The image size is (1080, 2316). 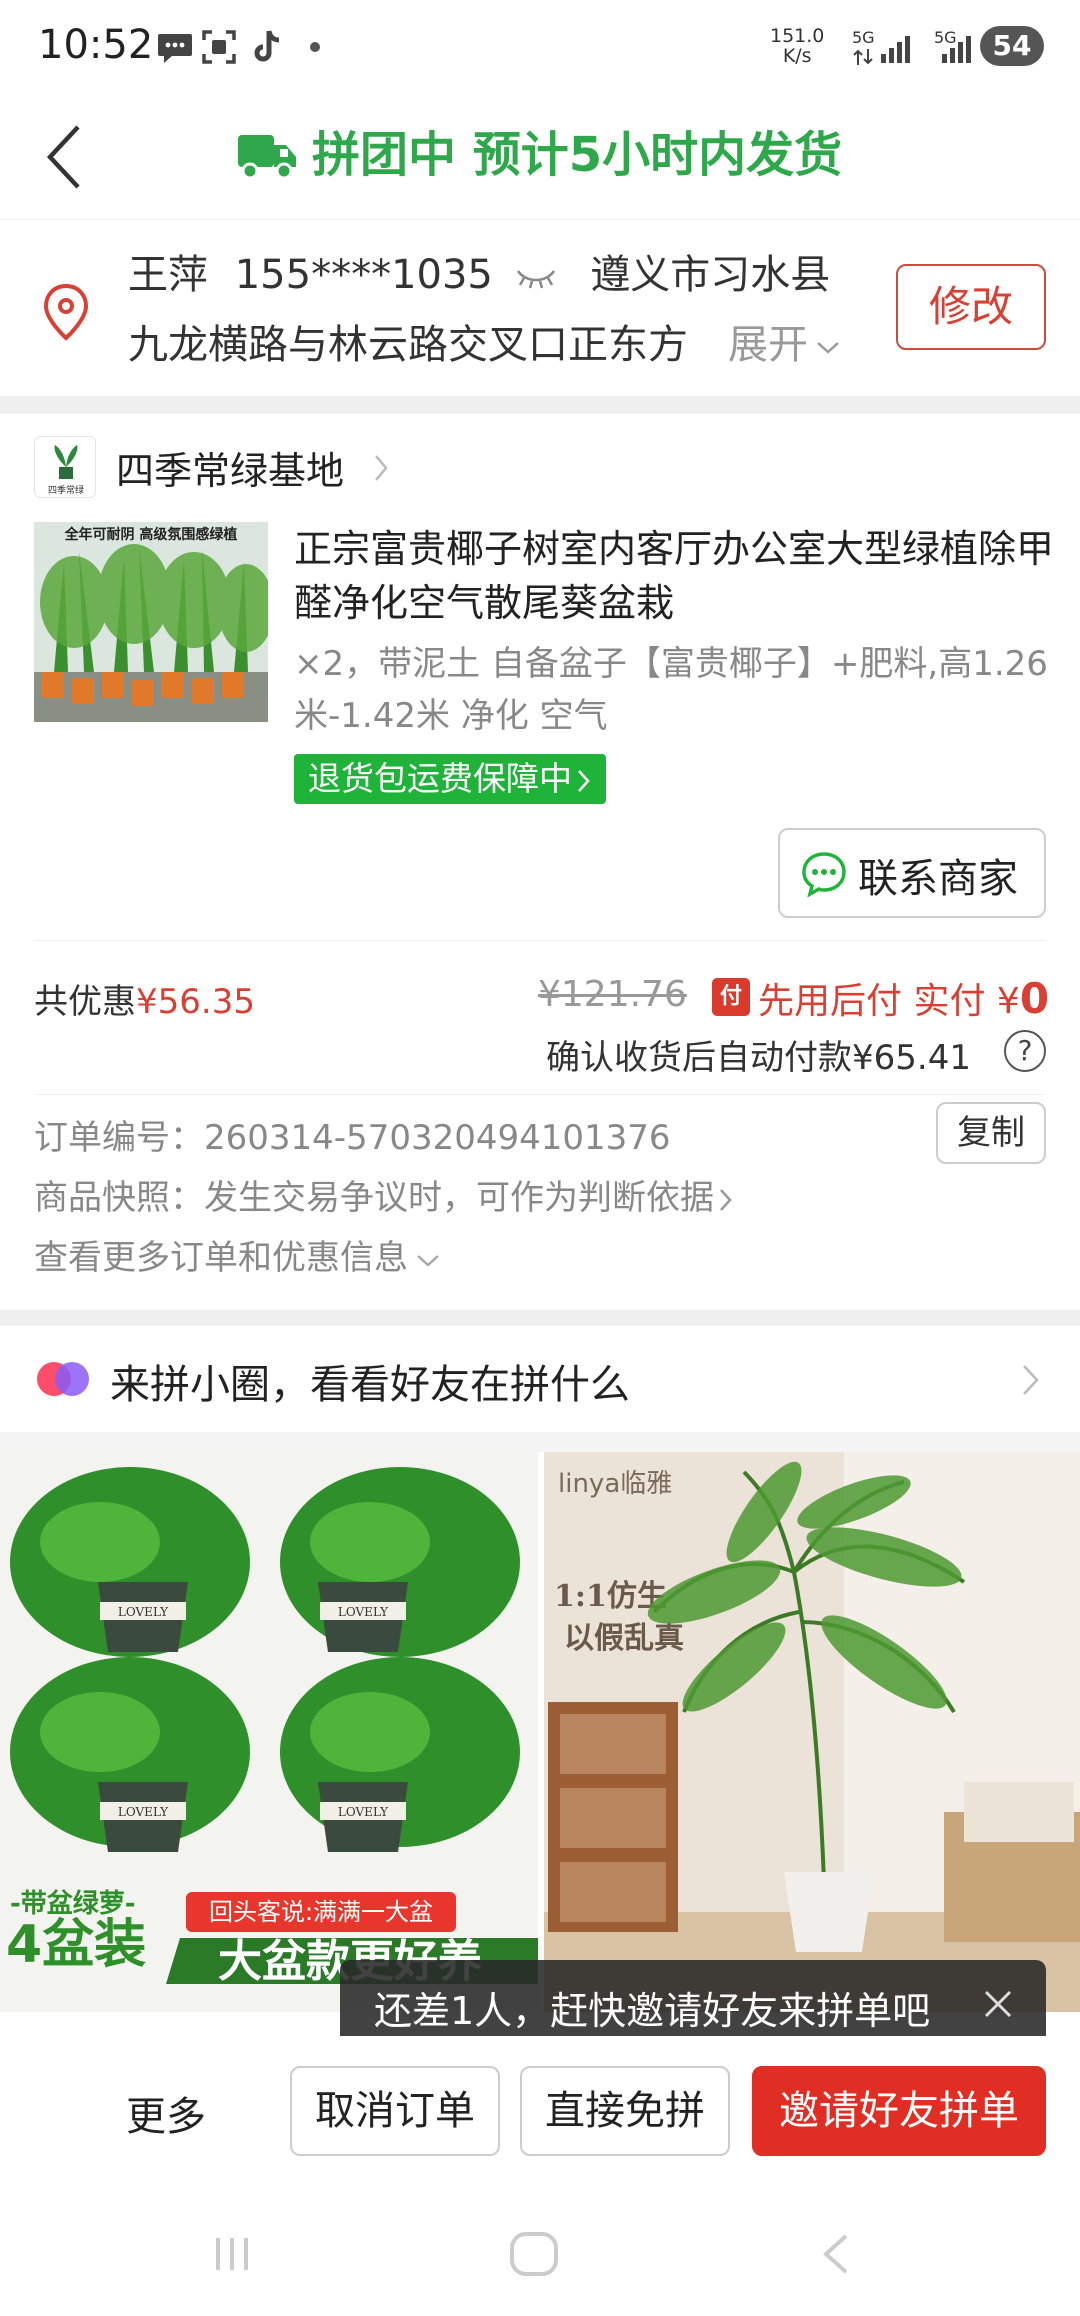 I want to click on order-number-value: 260314-570320494101376, so click(x=437, y=1138).